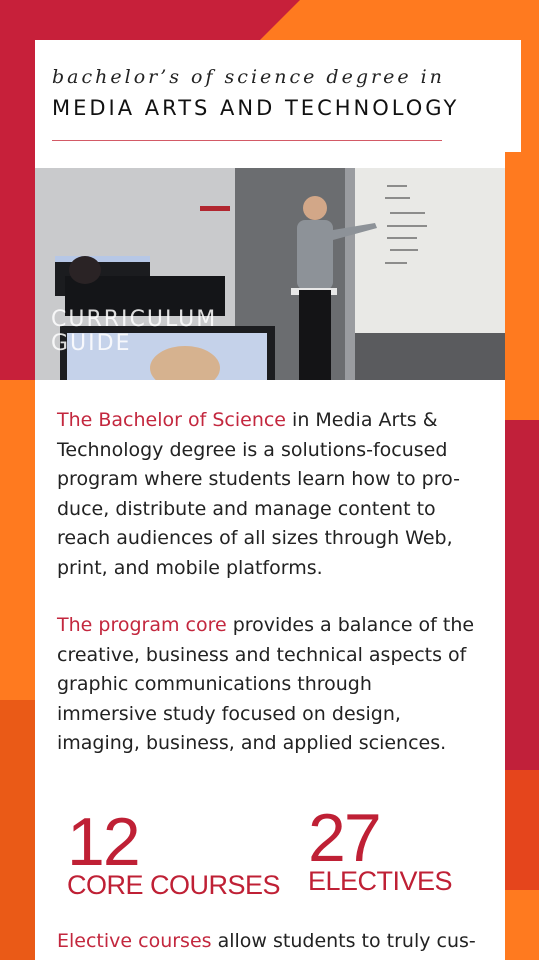 This screenshot has height=960, width=539. What do you see at coordinates (519, 830) in the screenshot?
I see `background-orange-band-right` at bounding box center [519, 830].